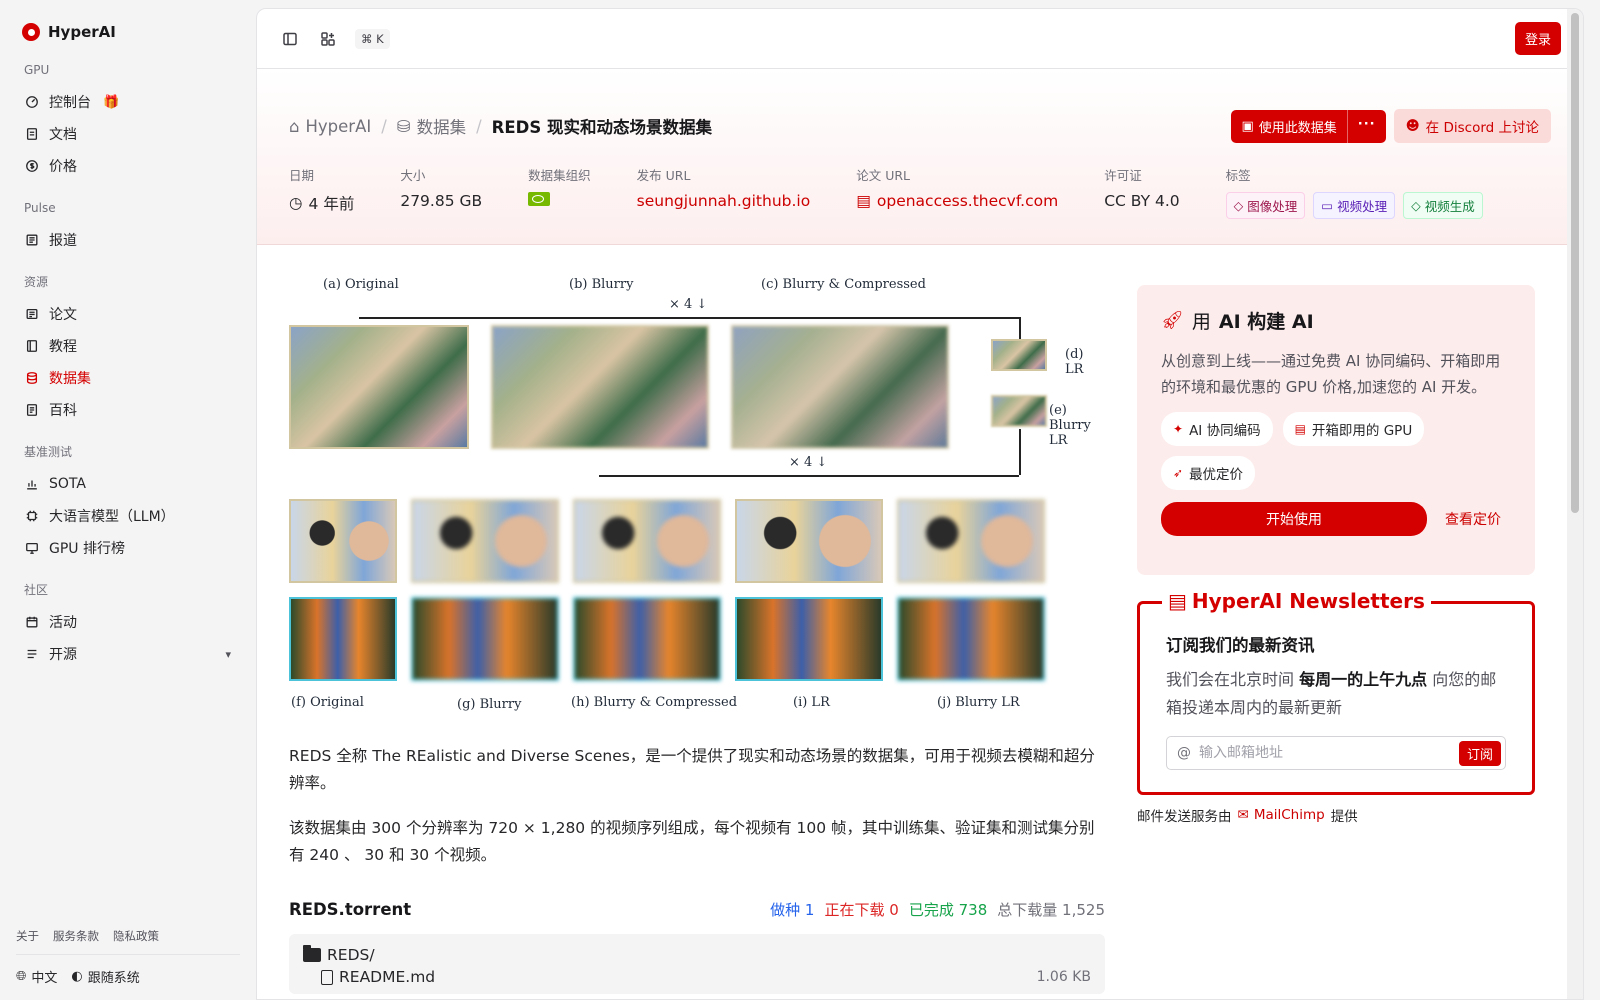 The height and width of the screenshot is (1000, 1600). I want to click on figure-arrow, so click(1020, 328).